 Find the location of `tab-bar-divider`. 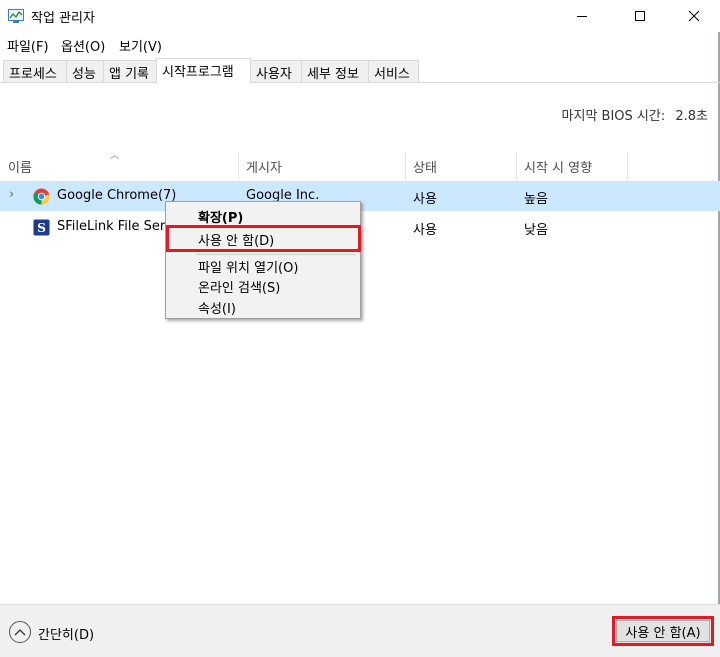

tab-bar-divider is located at coordinates (360, 82).